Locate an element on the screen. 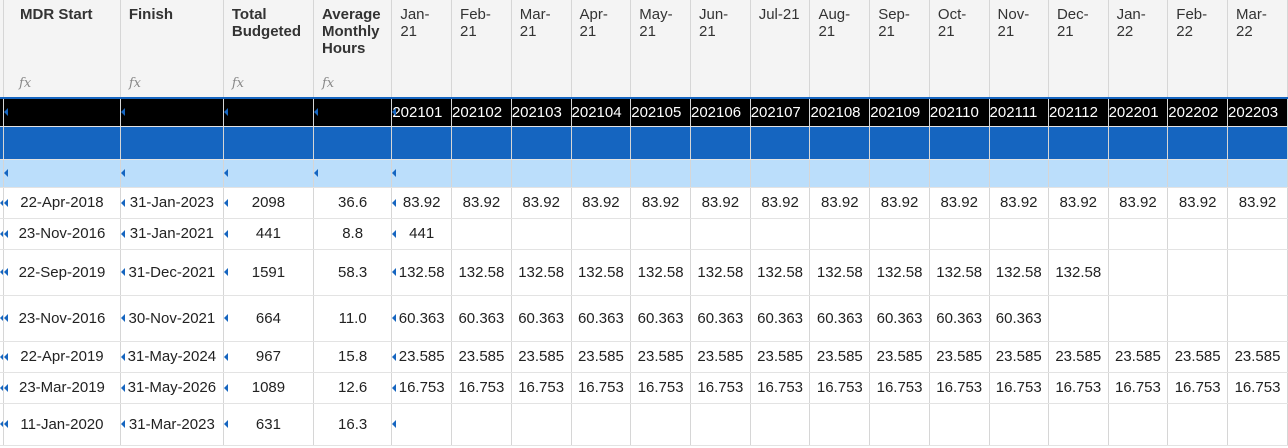 This screenshot has height=448, width=1288. column-header-month: Jan-22 is located at coordinates (1138, 49).